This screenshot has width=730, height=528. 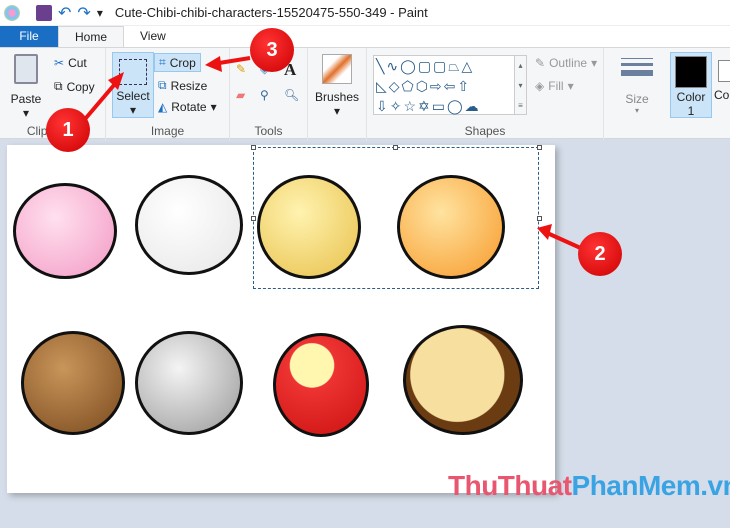 What do you see at coordinates (272, 50) in the screenshot?
I see `marker-3: 3` at bounding box center [272, 50].